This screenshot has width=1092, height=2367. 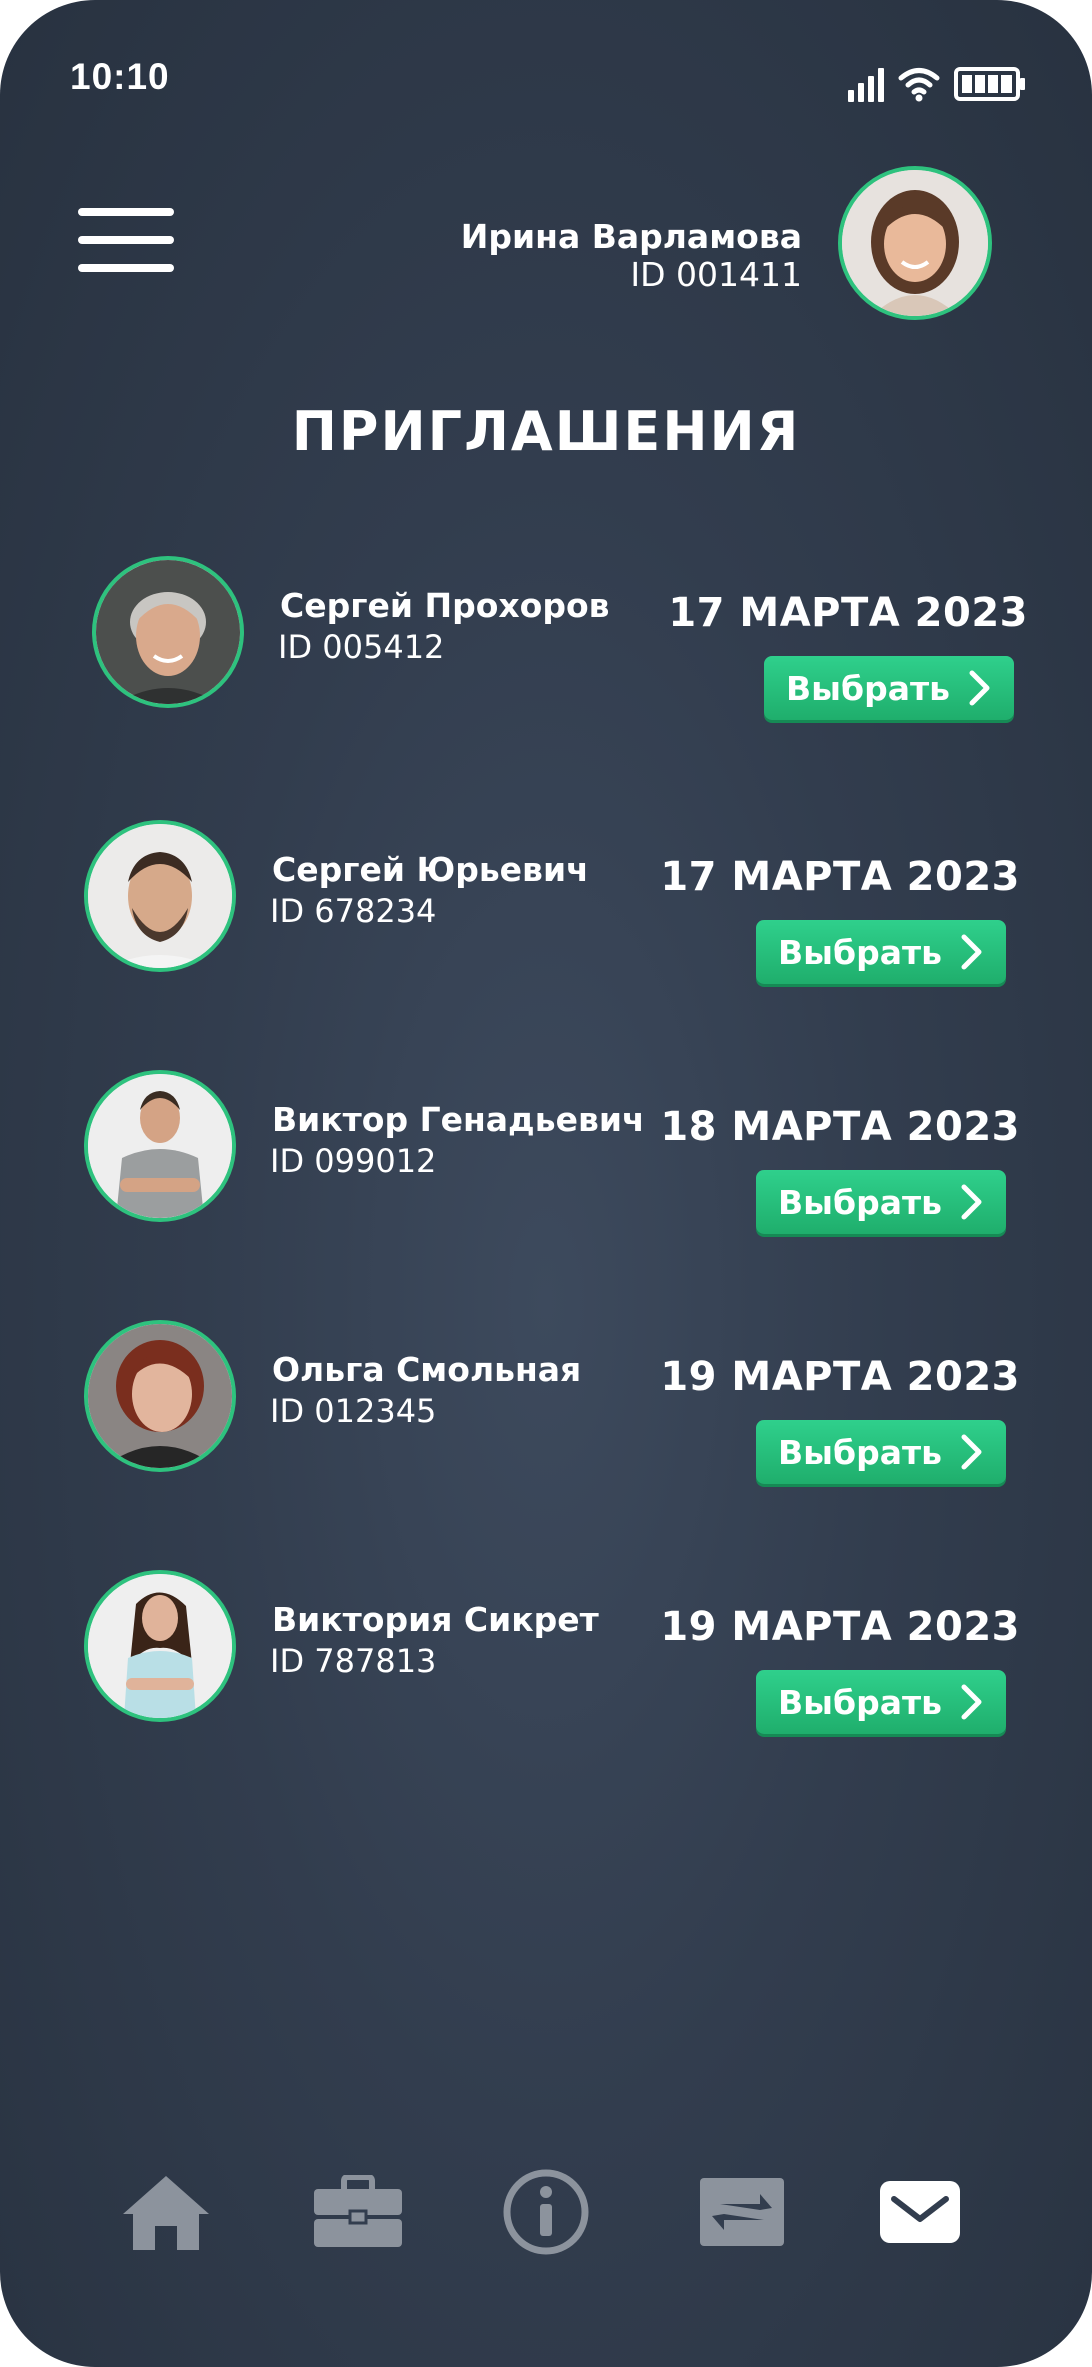 What do you see at coordinates (458, 1119) in the screenshot?
I see `invitee-name: Виктор Генадьевич` at bounding box center [458, 1119].